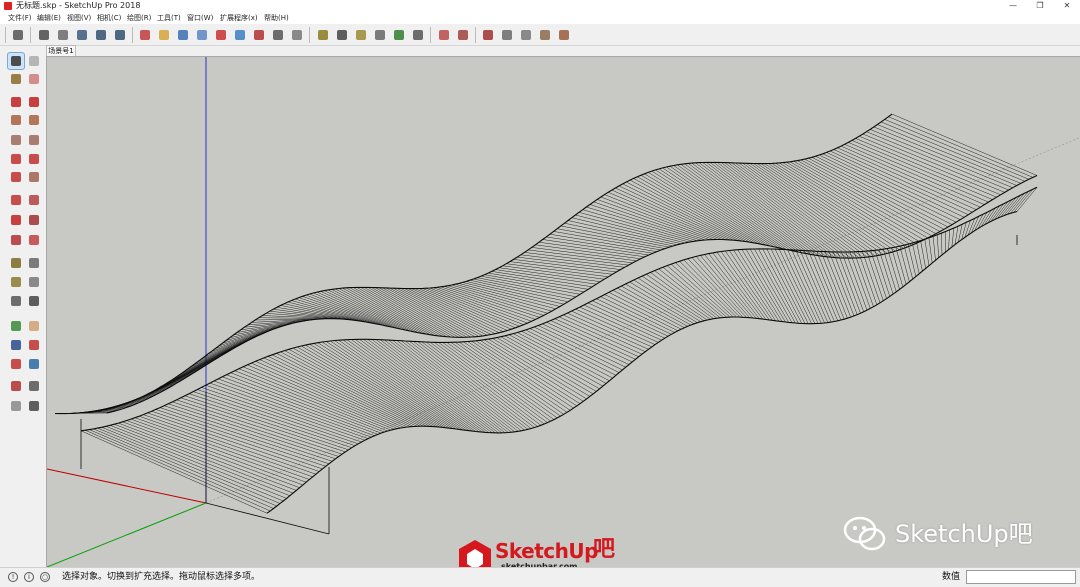 Image resolution: width=1080 pixels, height=587 pixels. Describe the element at coordinates (380, 35) in the screenshot. I see `section-icon` at that location.